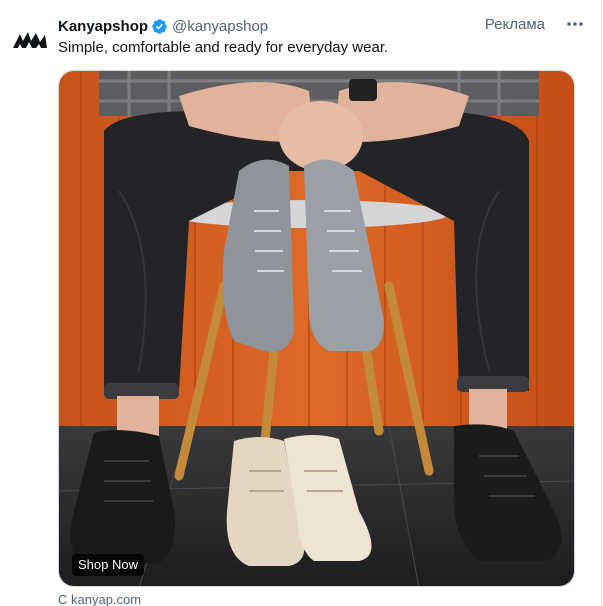 This screenshot has height=606, width=603. Describe the element at coordinates (108, 565) in the screenshot. I see `shop-now-button: Shop Now` at that location.